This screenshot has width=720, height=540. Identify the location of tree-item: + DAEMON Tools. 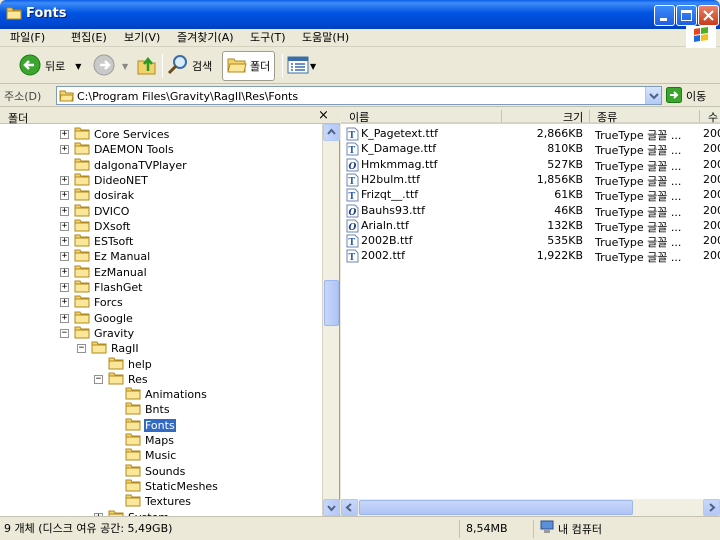
(117, 149).